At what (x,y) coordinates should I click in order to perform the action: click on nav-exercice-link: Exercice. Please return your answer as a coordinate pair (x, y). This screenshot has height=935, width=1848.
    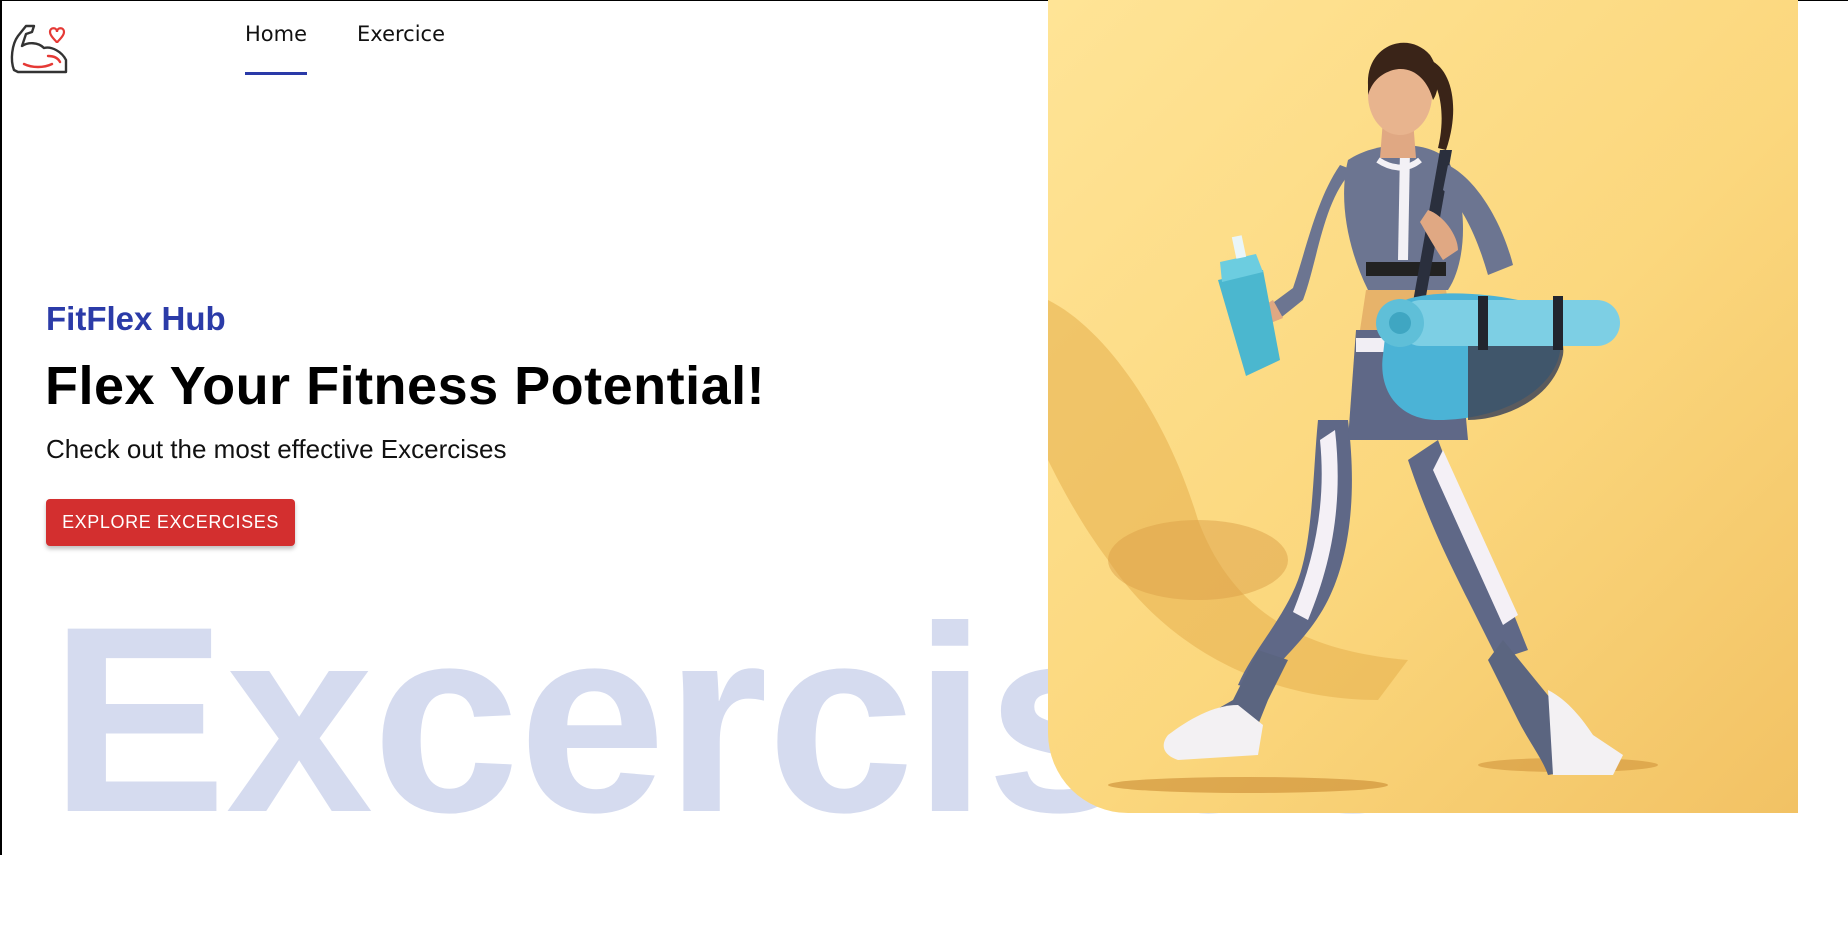
    Looking at the image, I should click on (401, 48).